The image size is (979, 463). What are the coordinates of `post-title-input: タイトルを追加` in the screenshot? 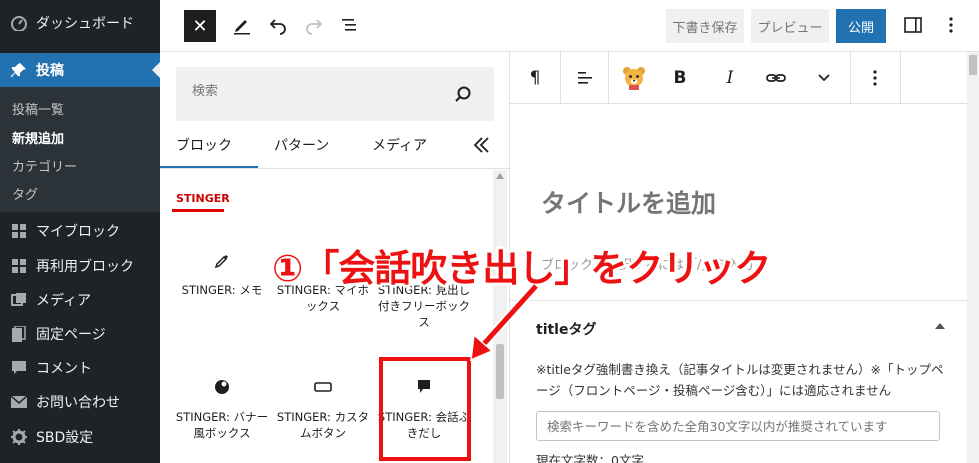 It's located at (628, 202).